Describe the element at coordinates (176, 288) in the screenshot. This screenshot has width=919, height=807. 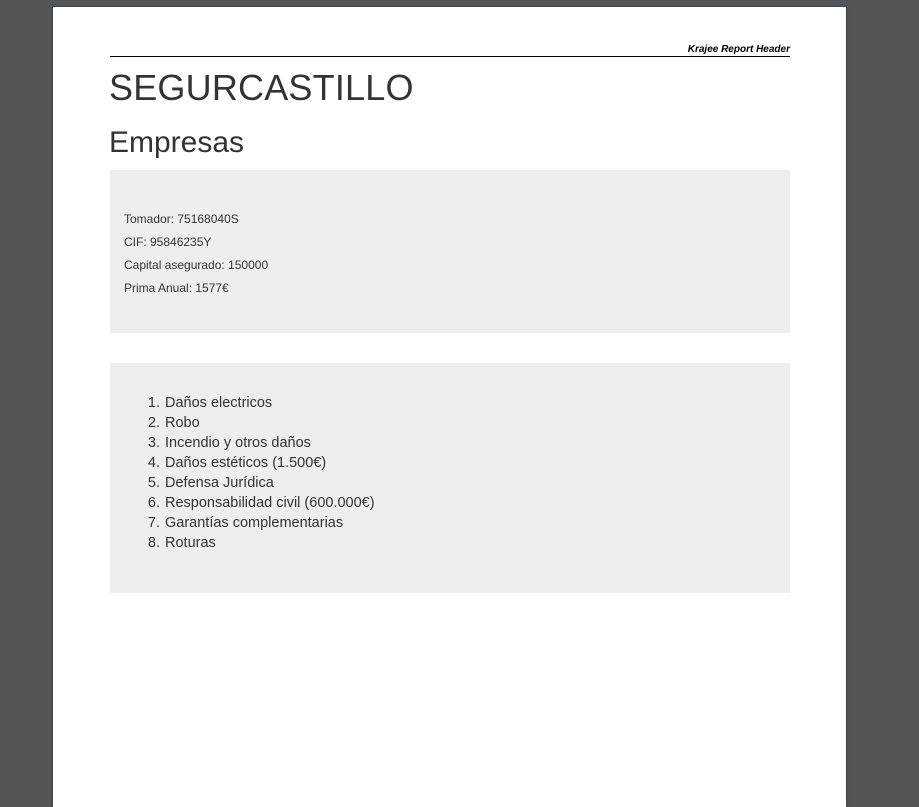
I see `annual-premium-line: Prima Anual: 1577€` at that location.